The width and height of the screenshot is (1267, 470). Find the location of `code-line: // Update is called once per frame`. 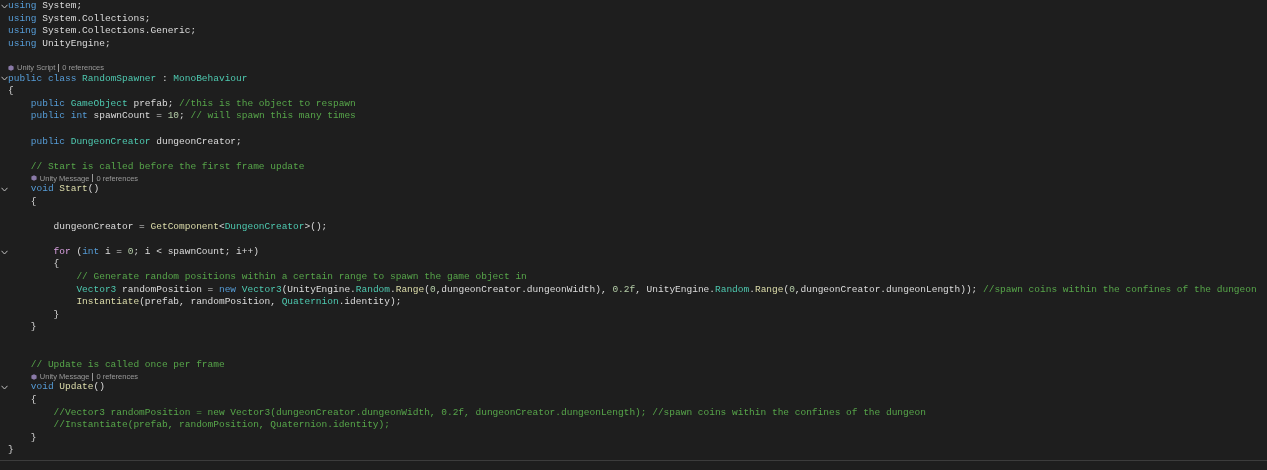

code-line: // Update is called once per frame is located at coordinates (127, 365).